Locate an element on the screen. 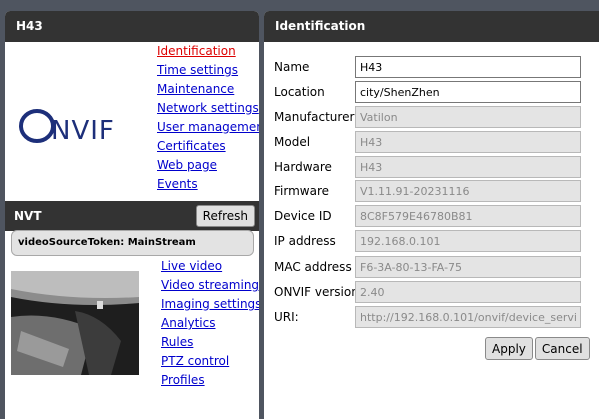 This screenshot has width=599, height=419. nav-web-page: Web page is located at coordinates (208, 165).